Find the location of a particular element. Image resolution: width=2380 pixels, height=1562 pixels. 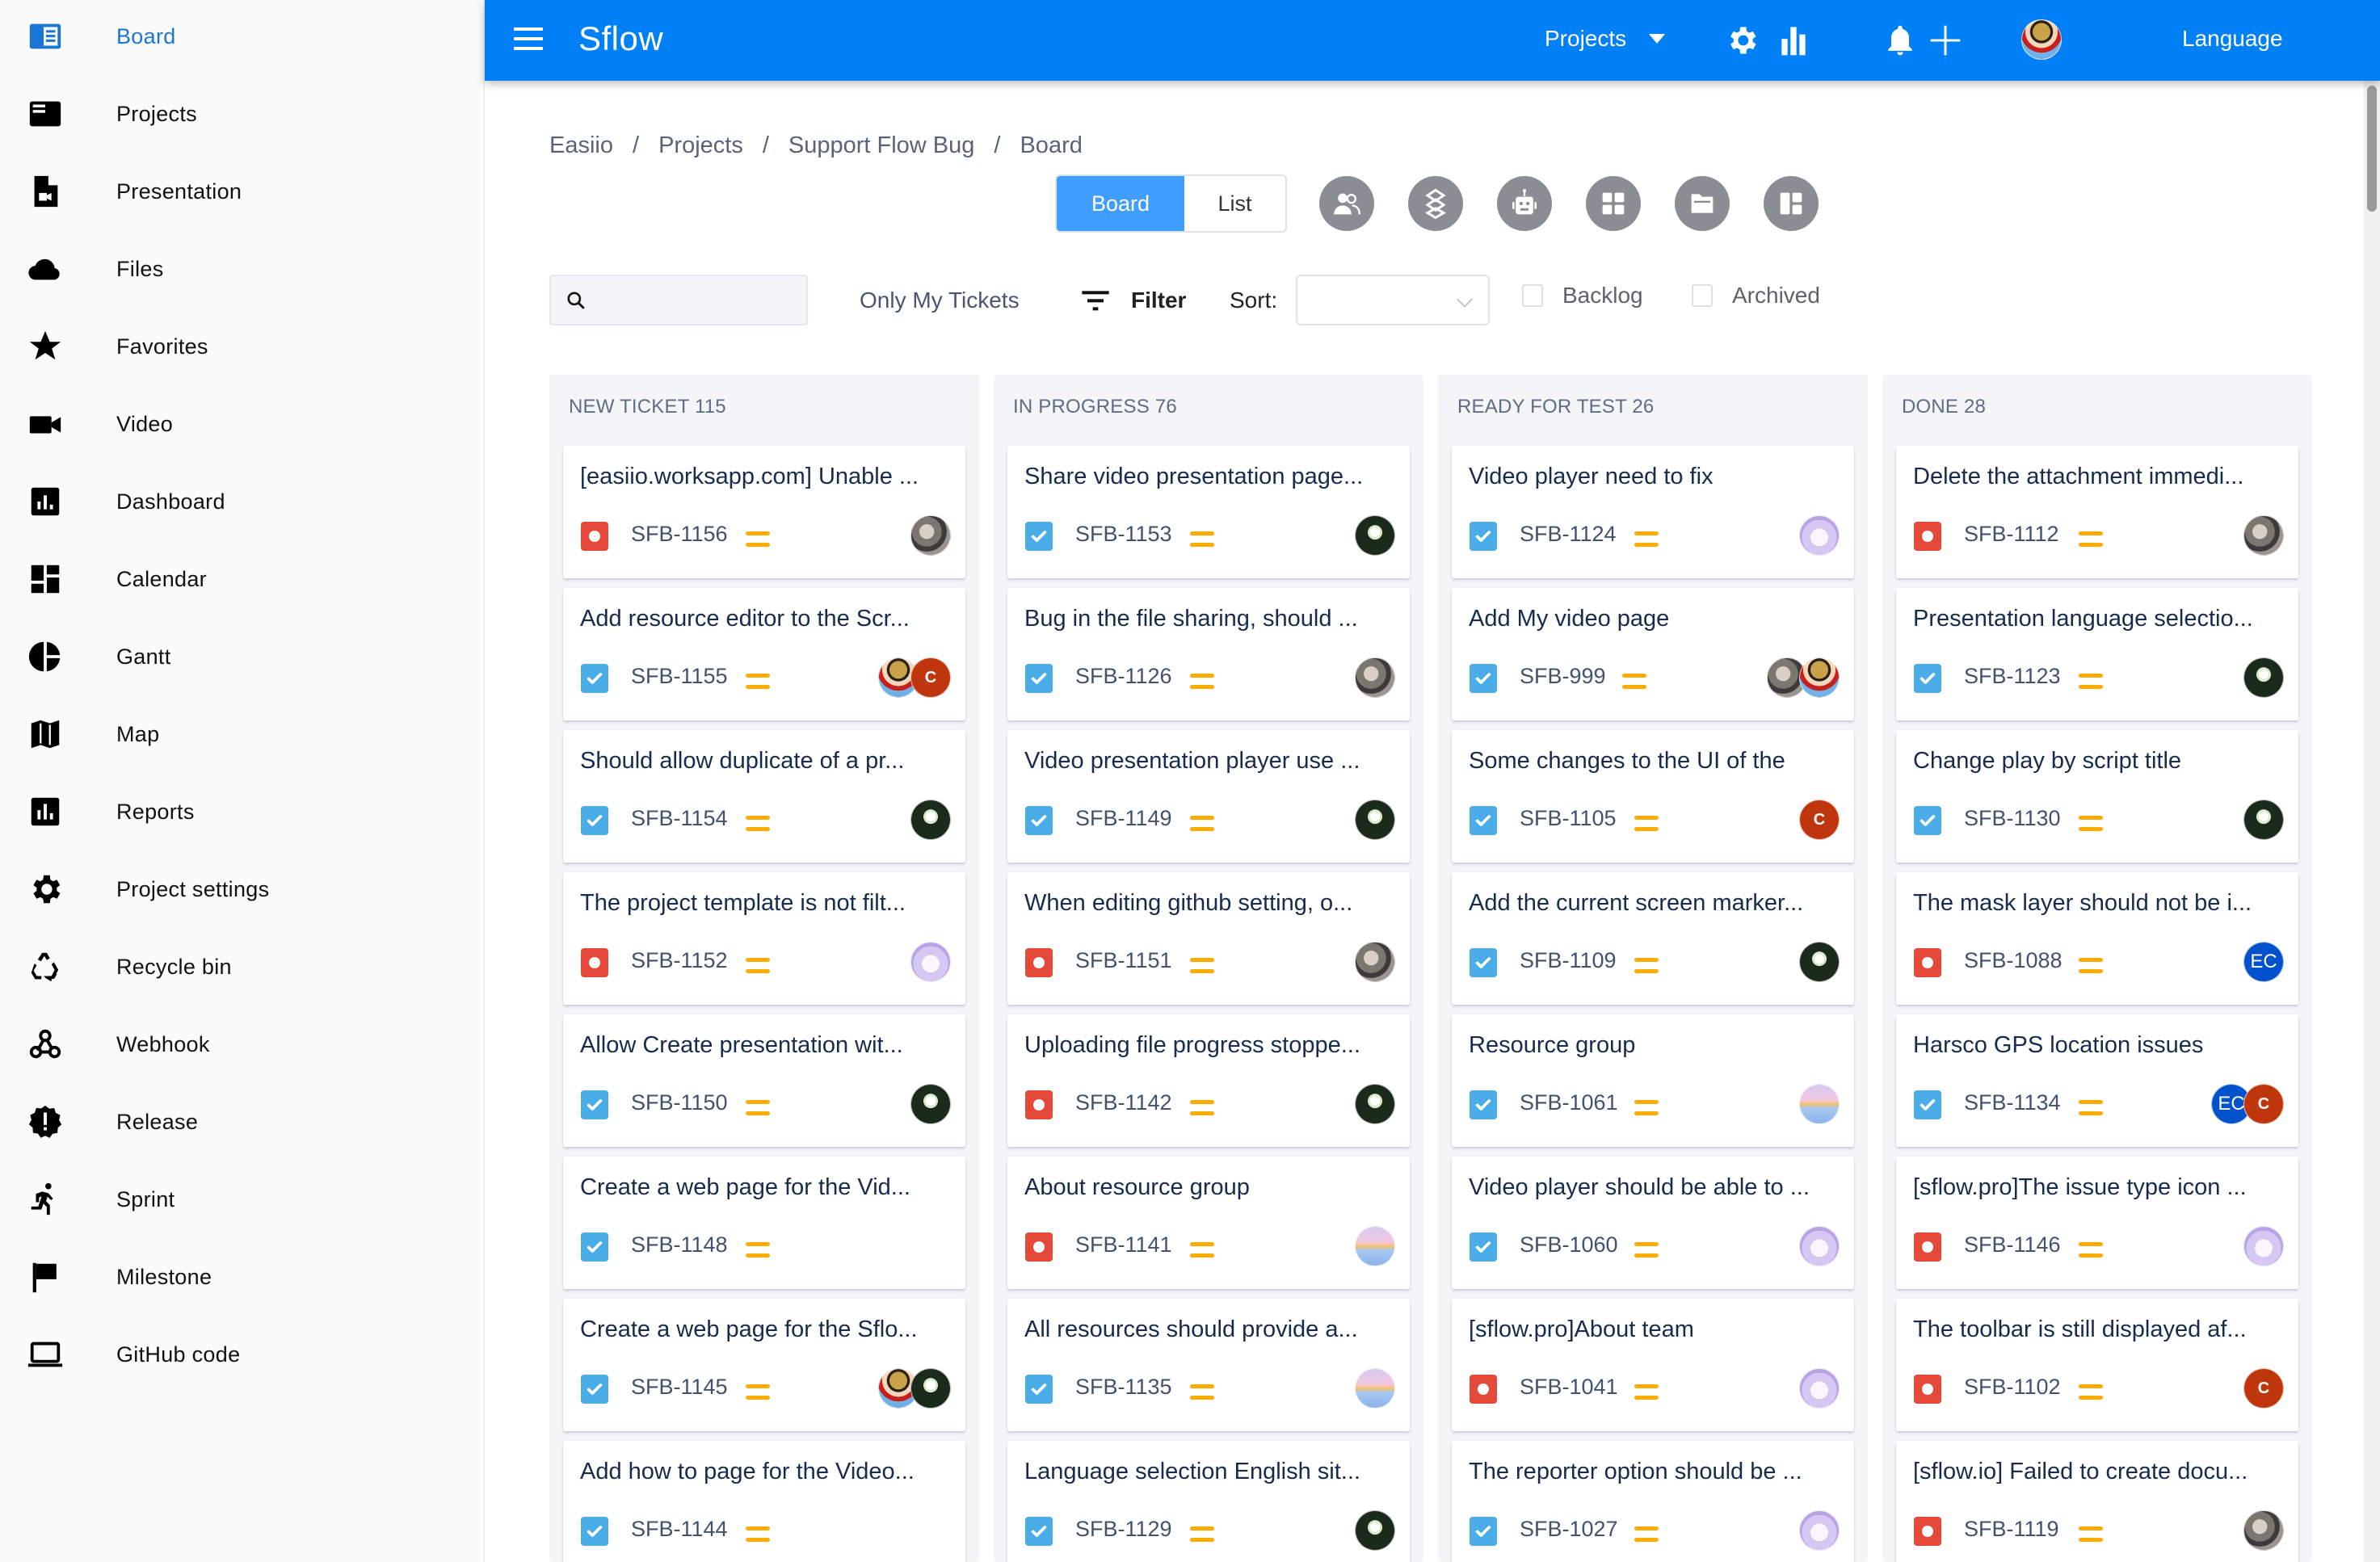

ticket-card: Some changes to the UI of the SFB-1105 C is located at coordinates (1653, 796).